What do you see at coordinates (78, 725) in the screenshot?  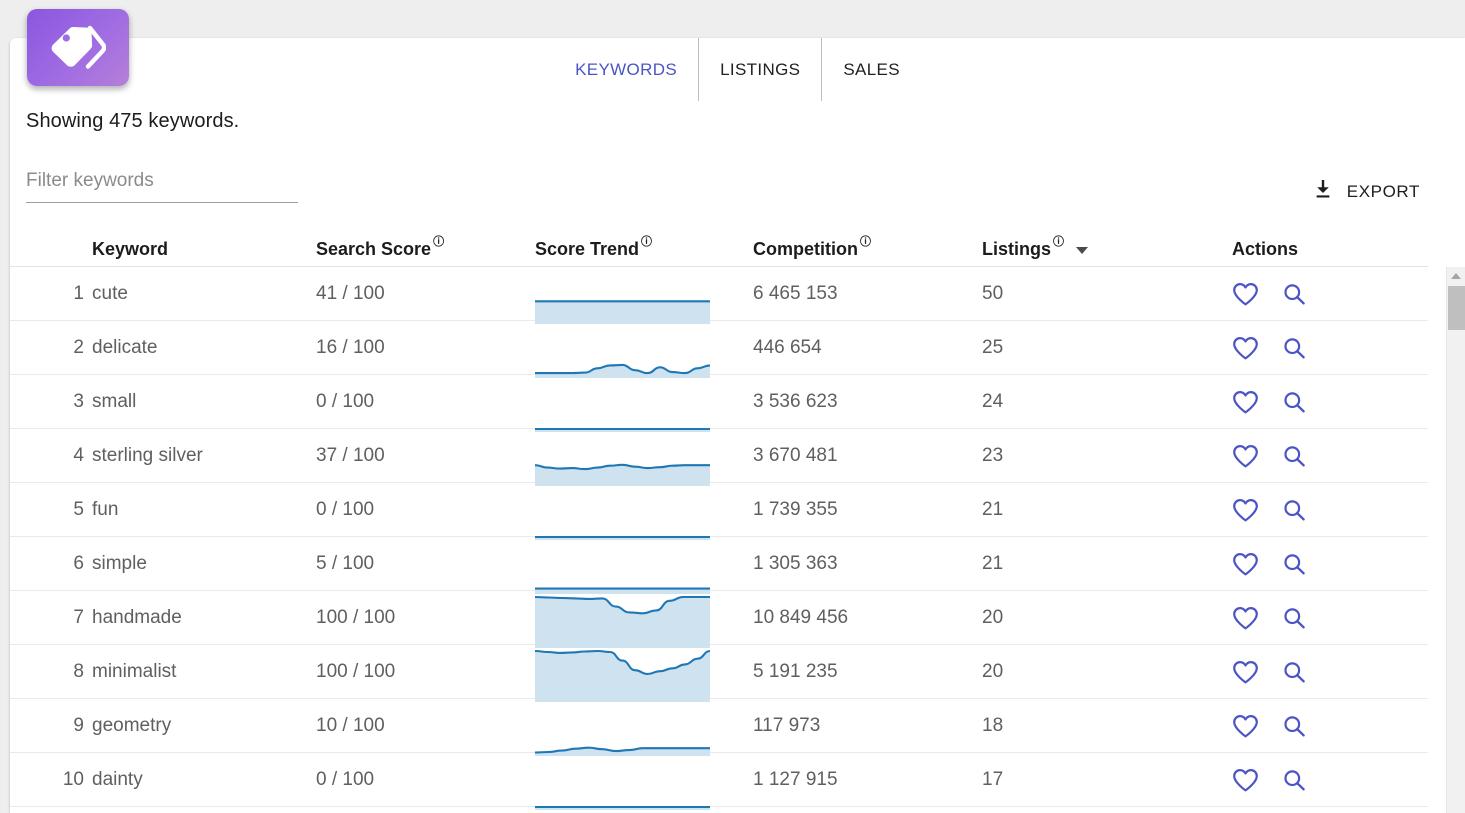 I see `row-index: 9` at bounding box center [78, 725].